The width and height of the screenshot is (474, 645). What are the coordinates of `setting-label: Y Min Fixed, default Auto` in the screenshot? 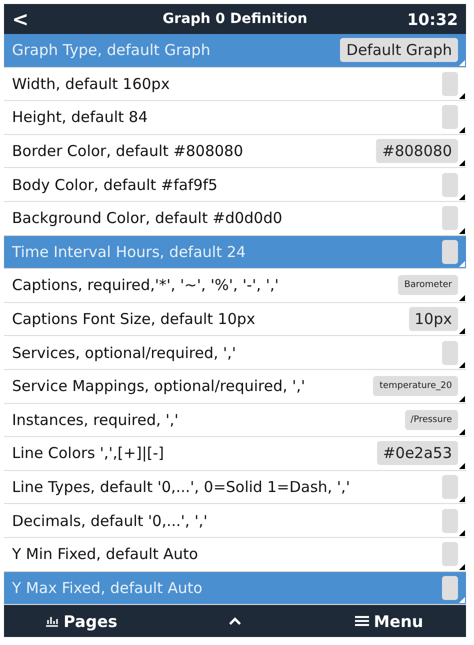 It's located at (105, 554).